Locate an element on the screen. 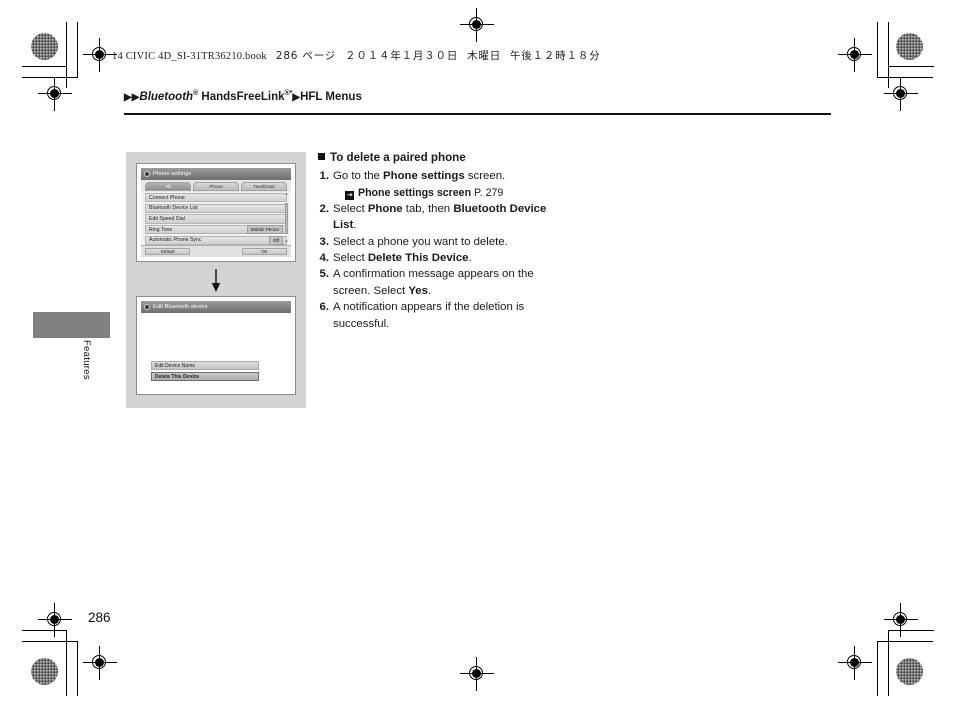  step-number: 5. is located at coordinates (324, 274).